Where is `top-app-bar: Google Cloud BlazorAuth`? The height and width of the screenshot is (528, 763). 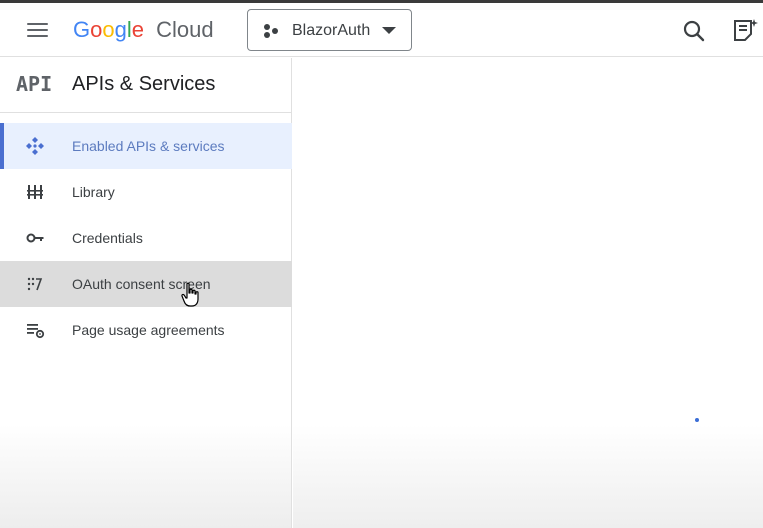
top-app-bar: Google Cloud BlazorAuth is located at coordinates (381, 30).